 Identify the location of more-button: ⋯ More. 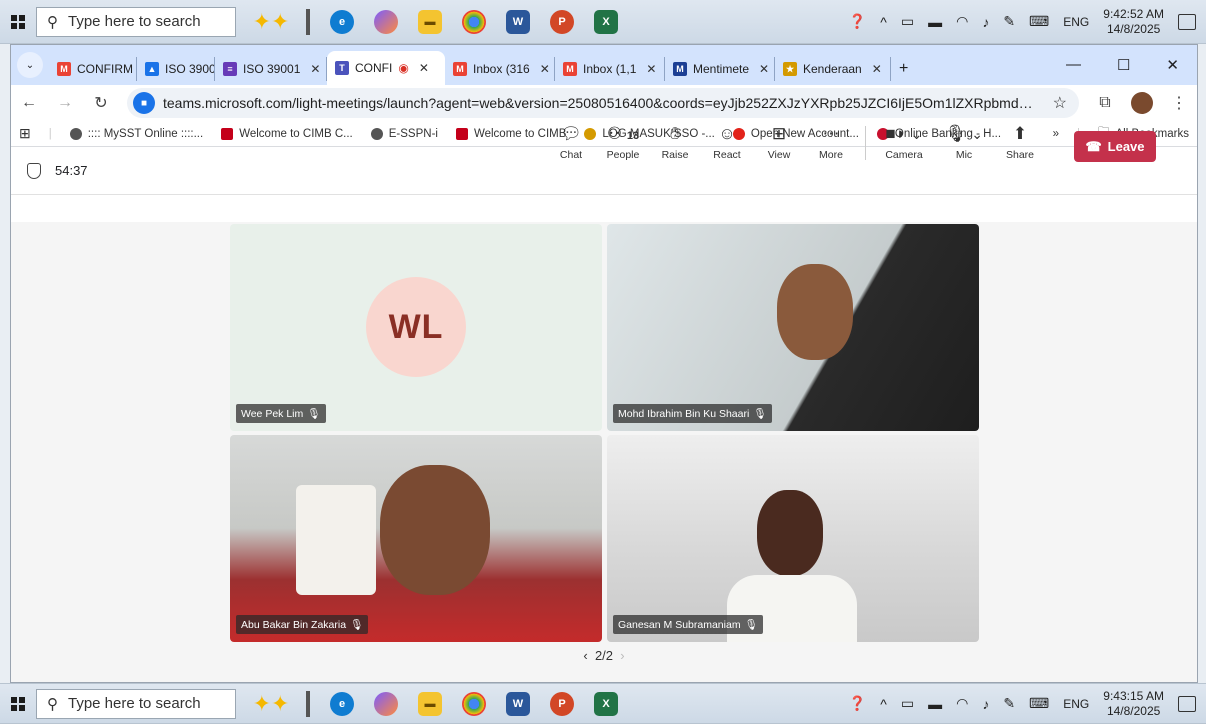
(831, 142).